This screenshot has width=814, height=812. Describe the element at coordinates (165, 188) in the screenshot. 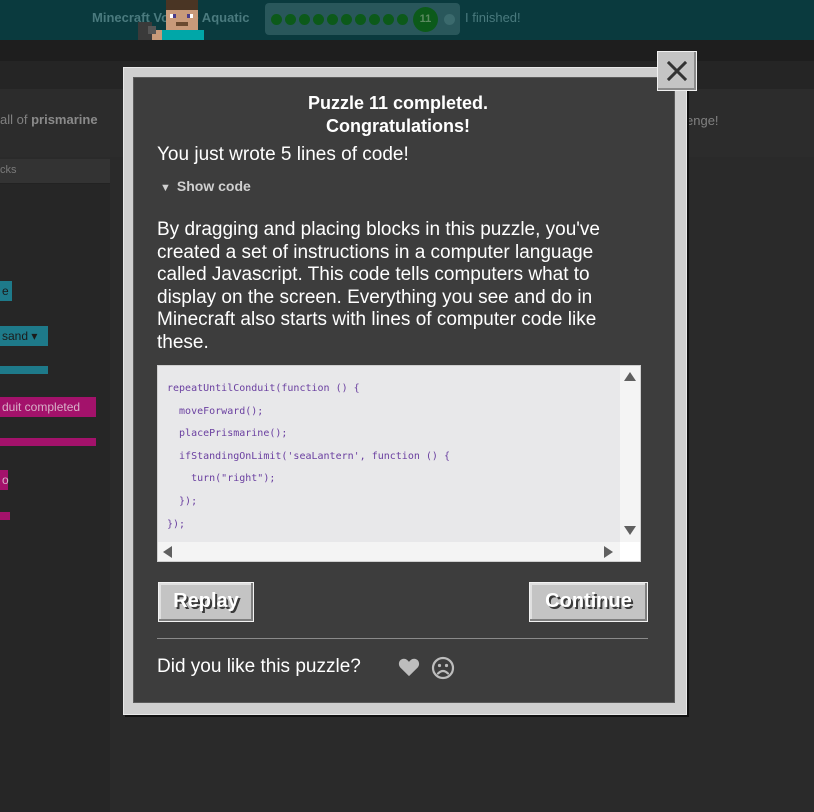

I see `disclosure-triangle-icon: ▼` at that location.